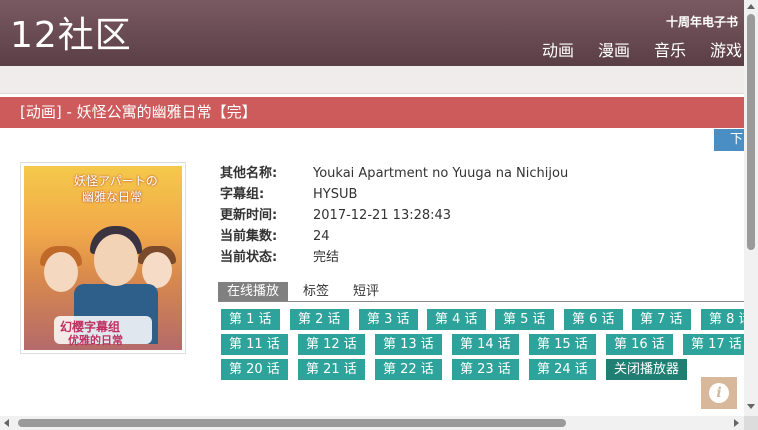 Image resolution: width=758 pixels, height=430 pixels. I want to click on episode-button: 第 23 话, so click(485, 369).